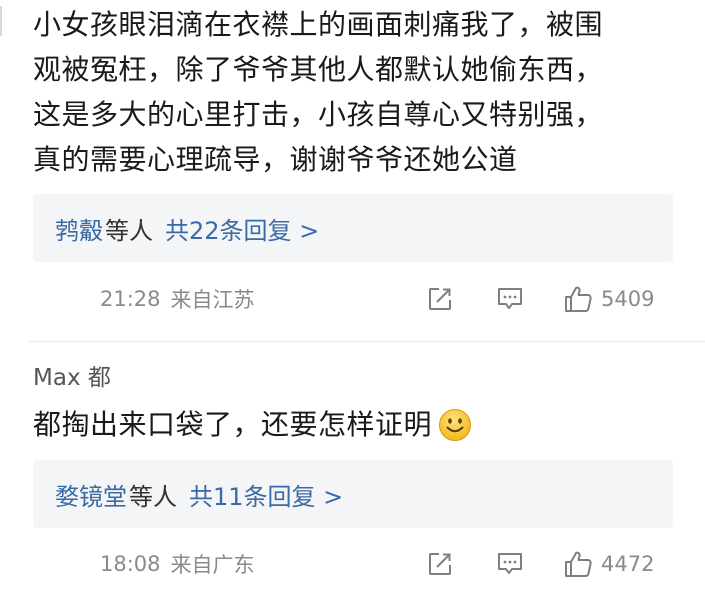 This screenshot has height=593, width=705. Describe the element at coordinates (353, 228) in the screenshot. I see `comment-1-replies-button: 鹁觳 等人 共22条回复 >` at that location.